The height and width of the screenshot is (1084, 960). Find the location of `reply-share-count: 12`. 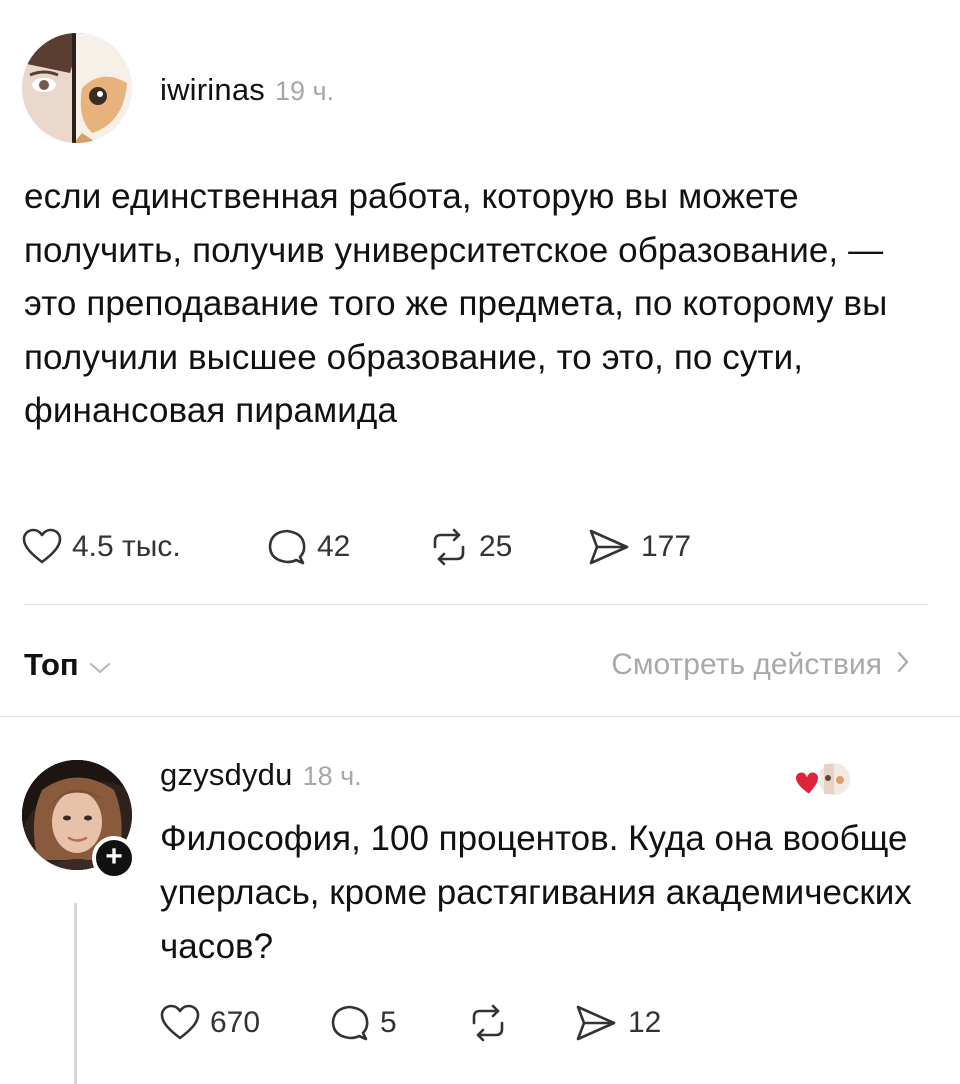

reply-share-count: 12 is located at coordinates (645, 1022).